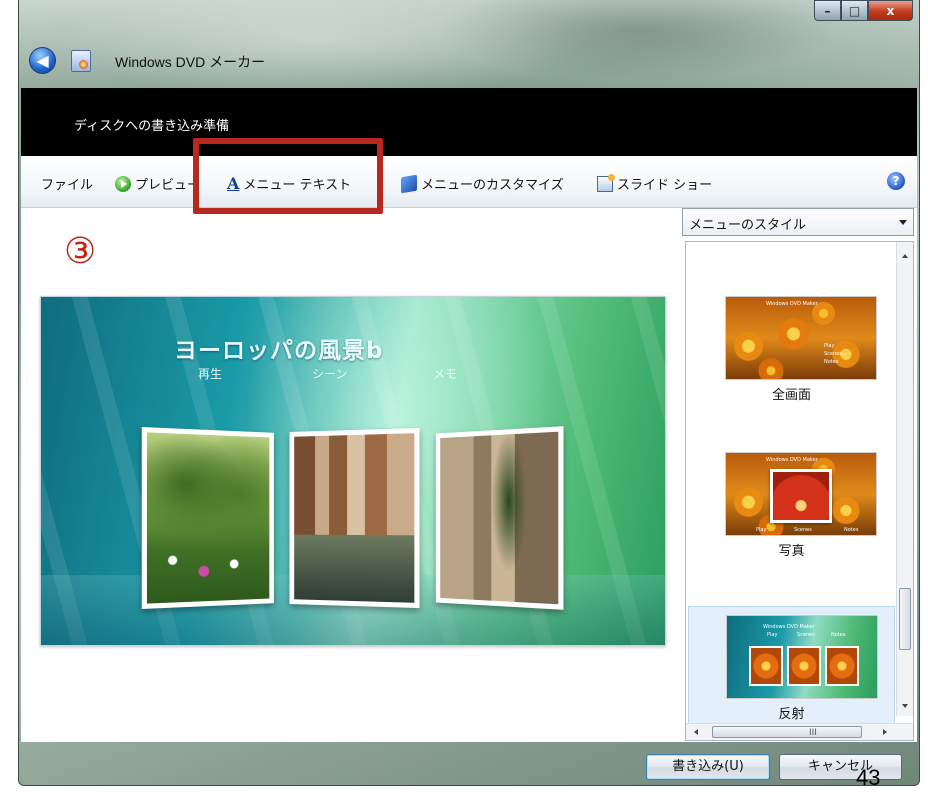 Image resolution: width=928 pixels, height=793 pixels. What do you see at coordinates (42, 60) in the screenshot?
I see `back-arrow-icon: ◀` at bounding box center [42, 60].